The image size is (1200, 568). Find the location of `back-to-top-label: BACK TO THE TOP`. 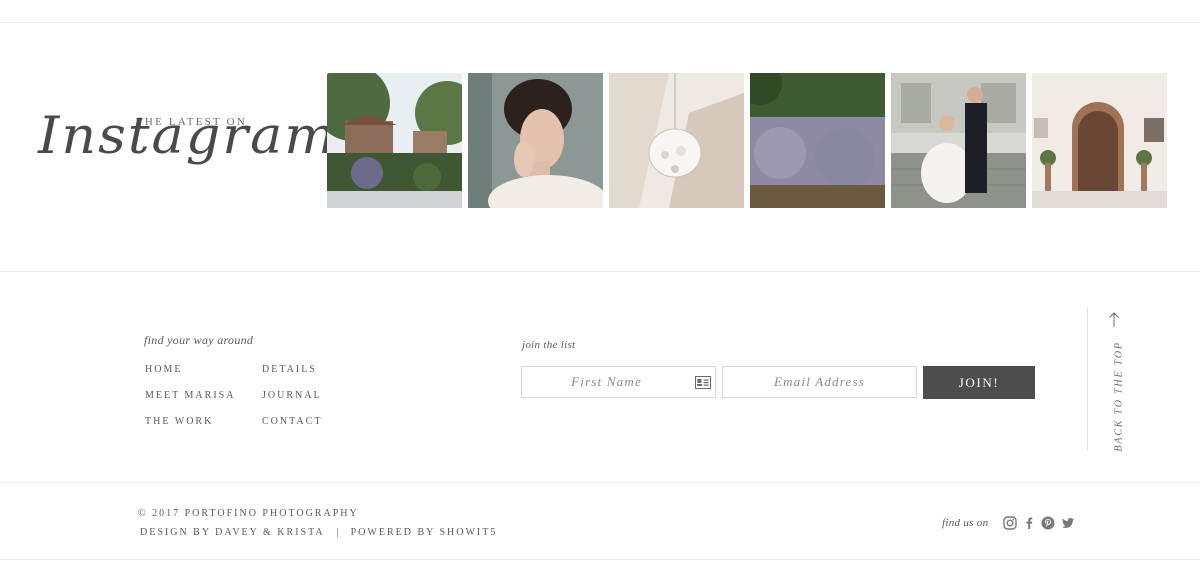

back-to-top-label: BACK TO THE TOP is located at coordinates (1119, 396).